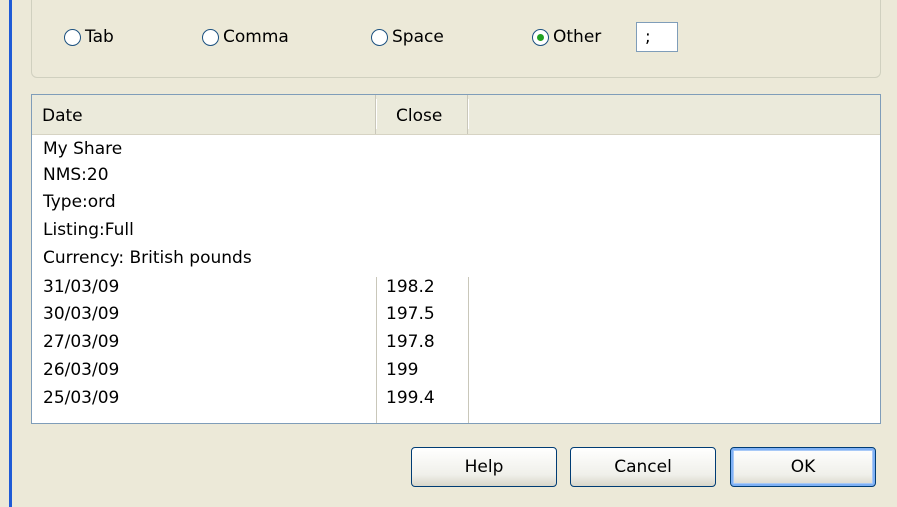 Image resolution: width=897 pixels, height=507 pixels. What do you see at coordinates (643, 467) in the screenshot?
I see `cancel-button: Cancel` at bounding box center [643, 467].